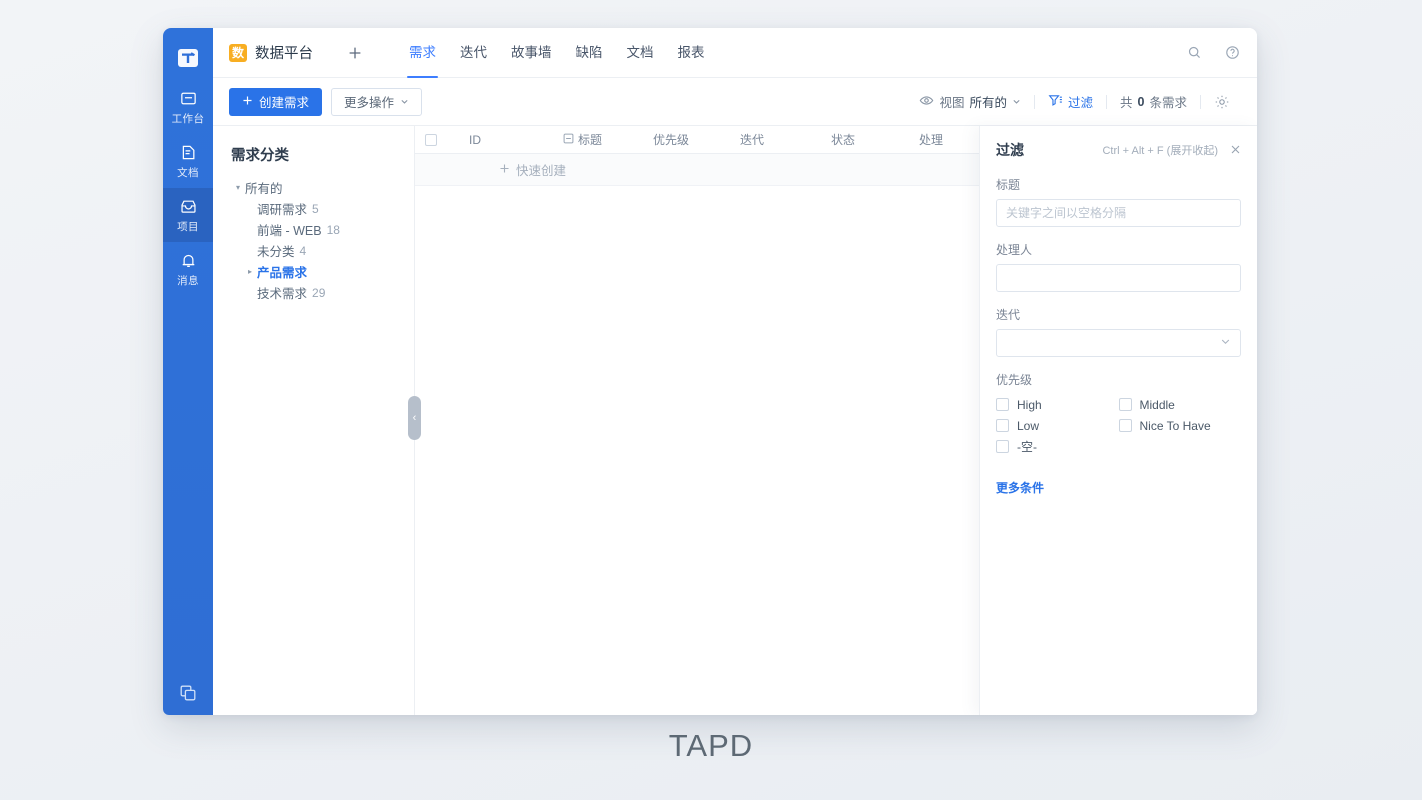  Describe the element at coordinates (1070, 101) in the screenshot. I see `filter-toggle-button: 过滤` at that location.